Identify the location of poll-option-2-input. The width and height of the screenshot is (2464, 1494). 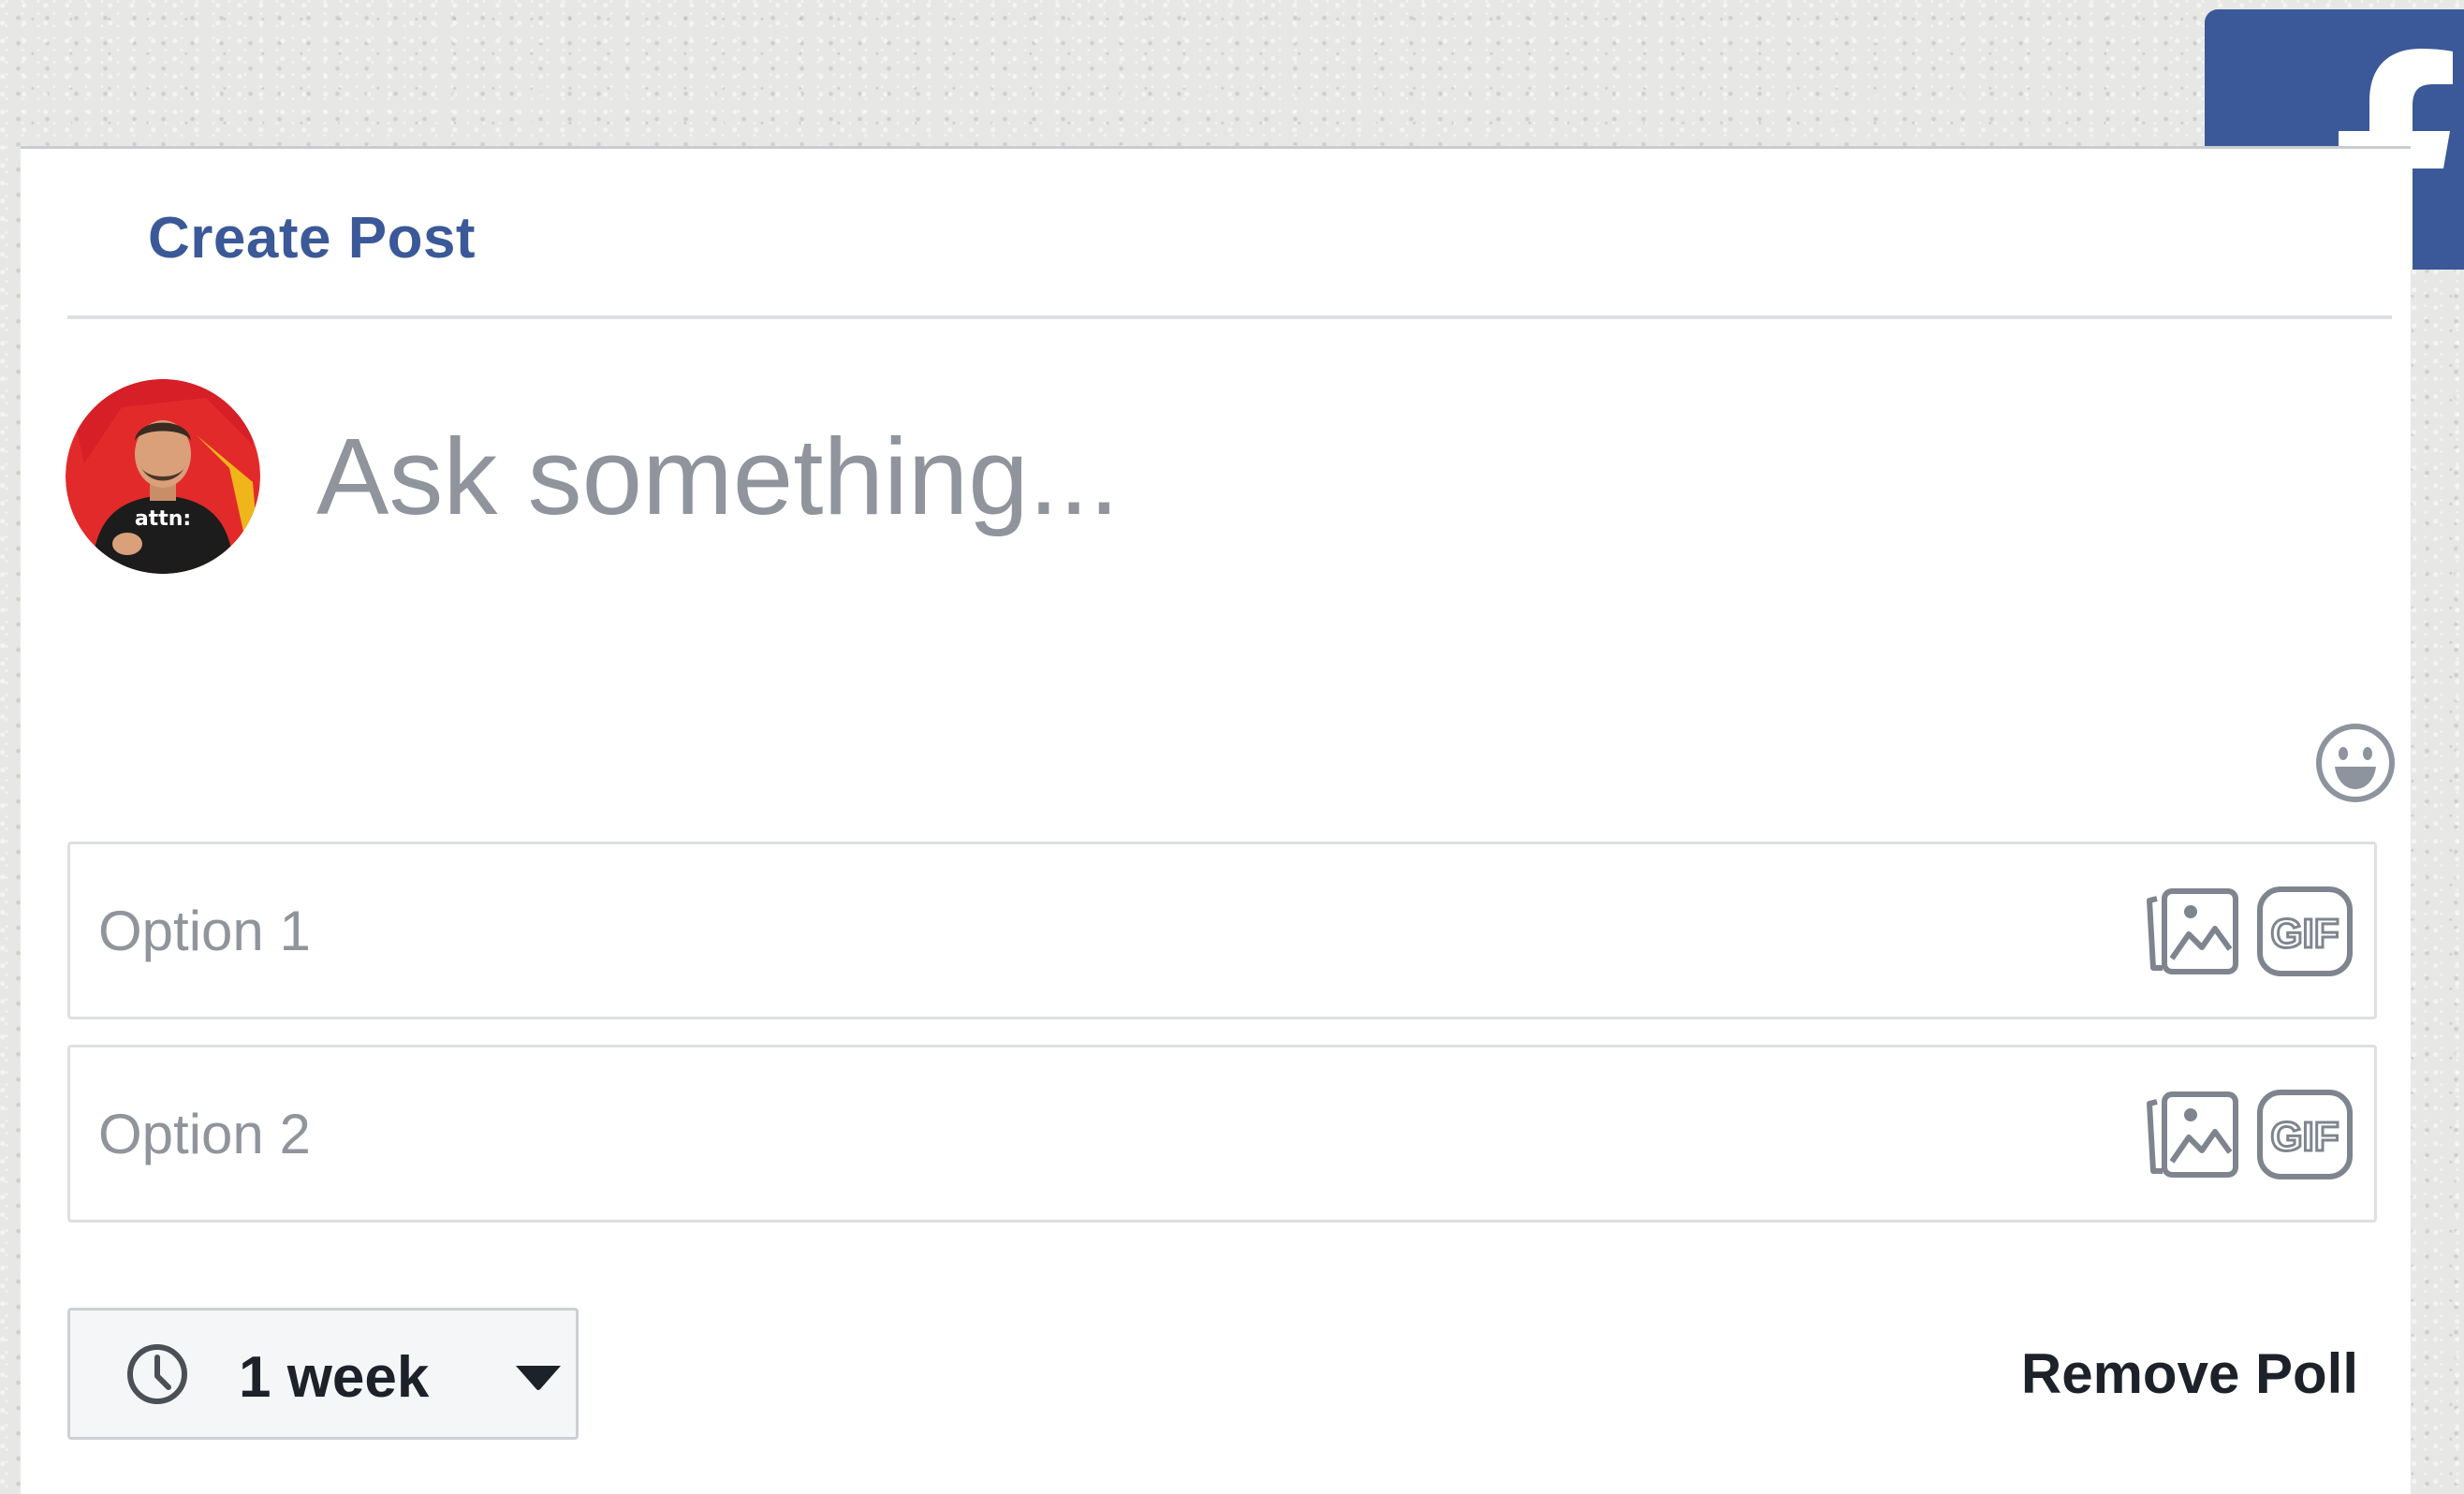
(1104, 1133).